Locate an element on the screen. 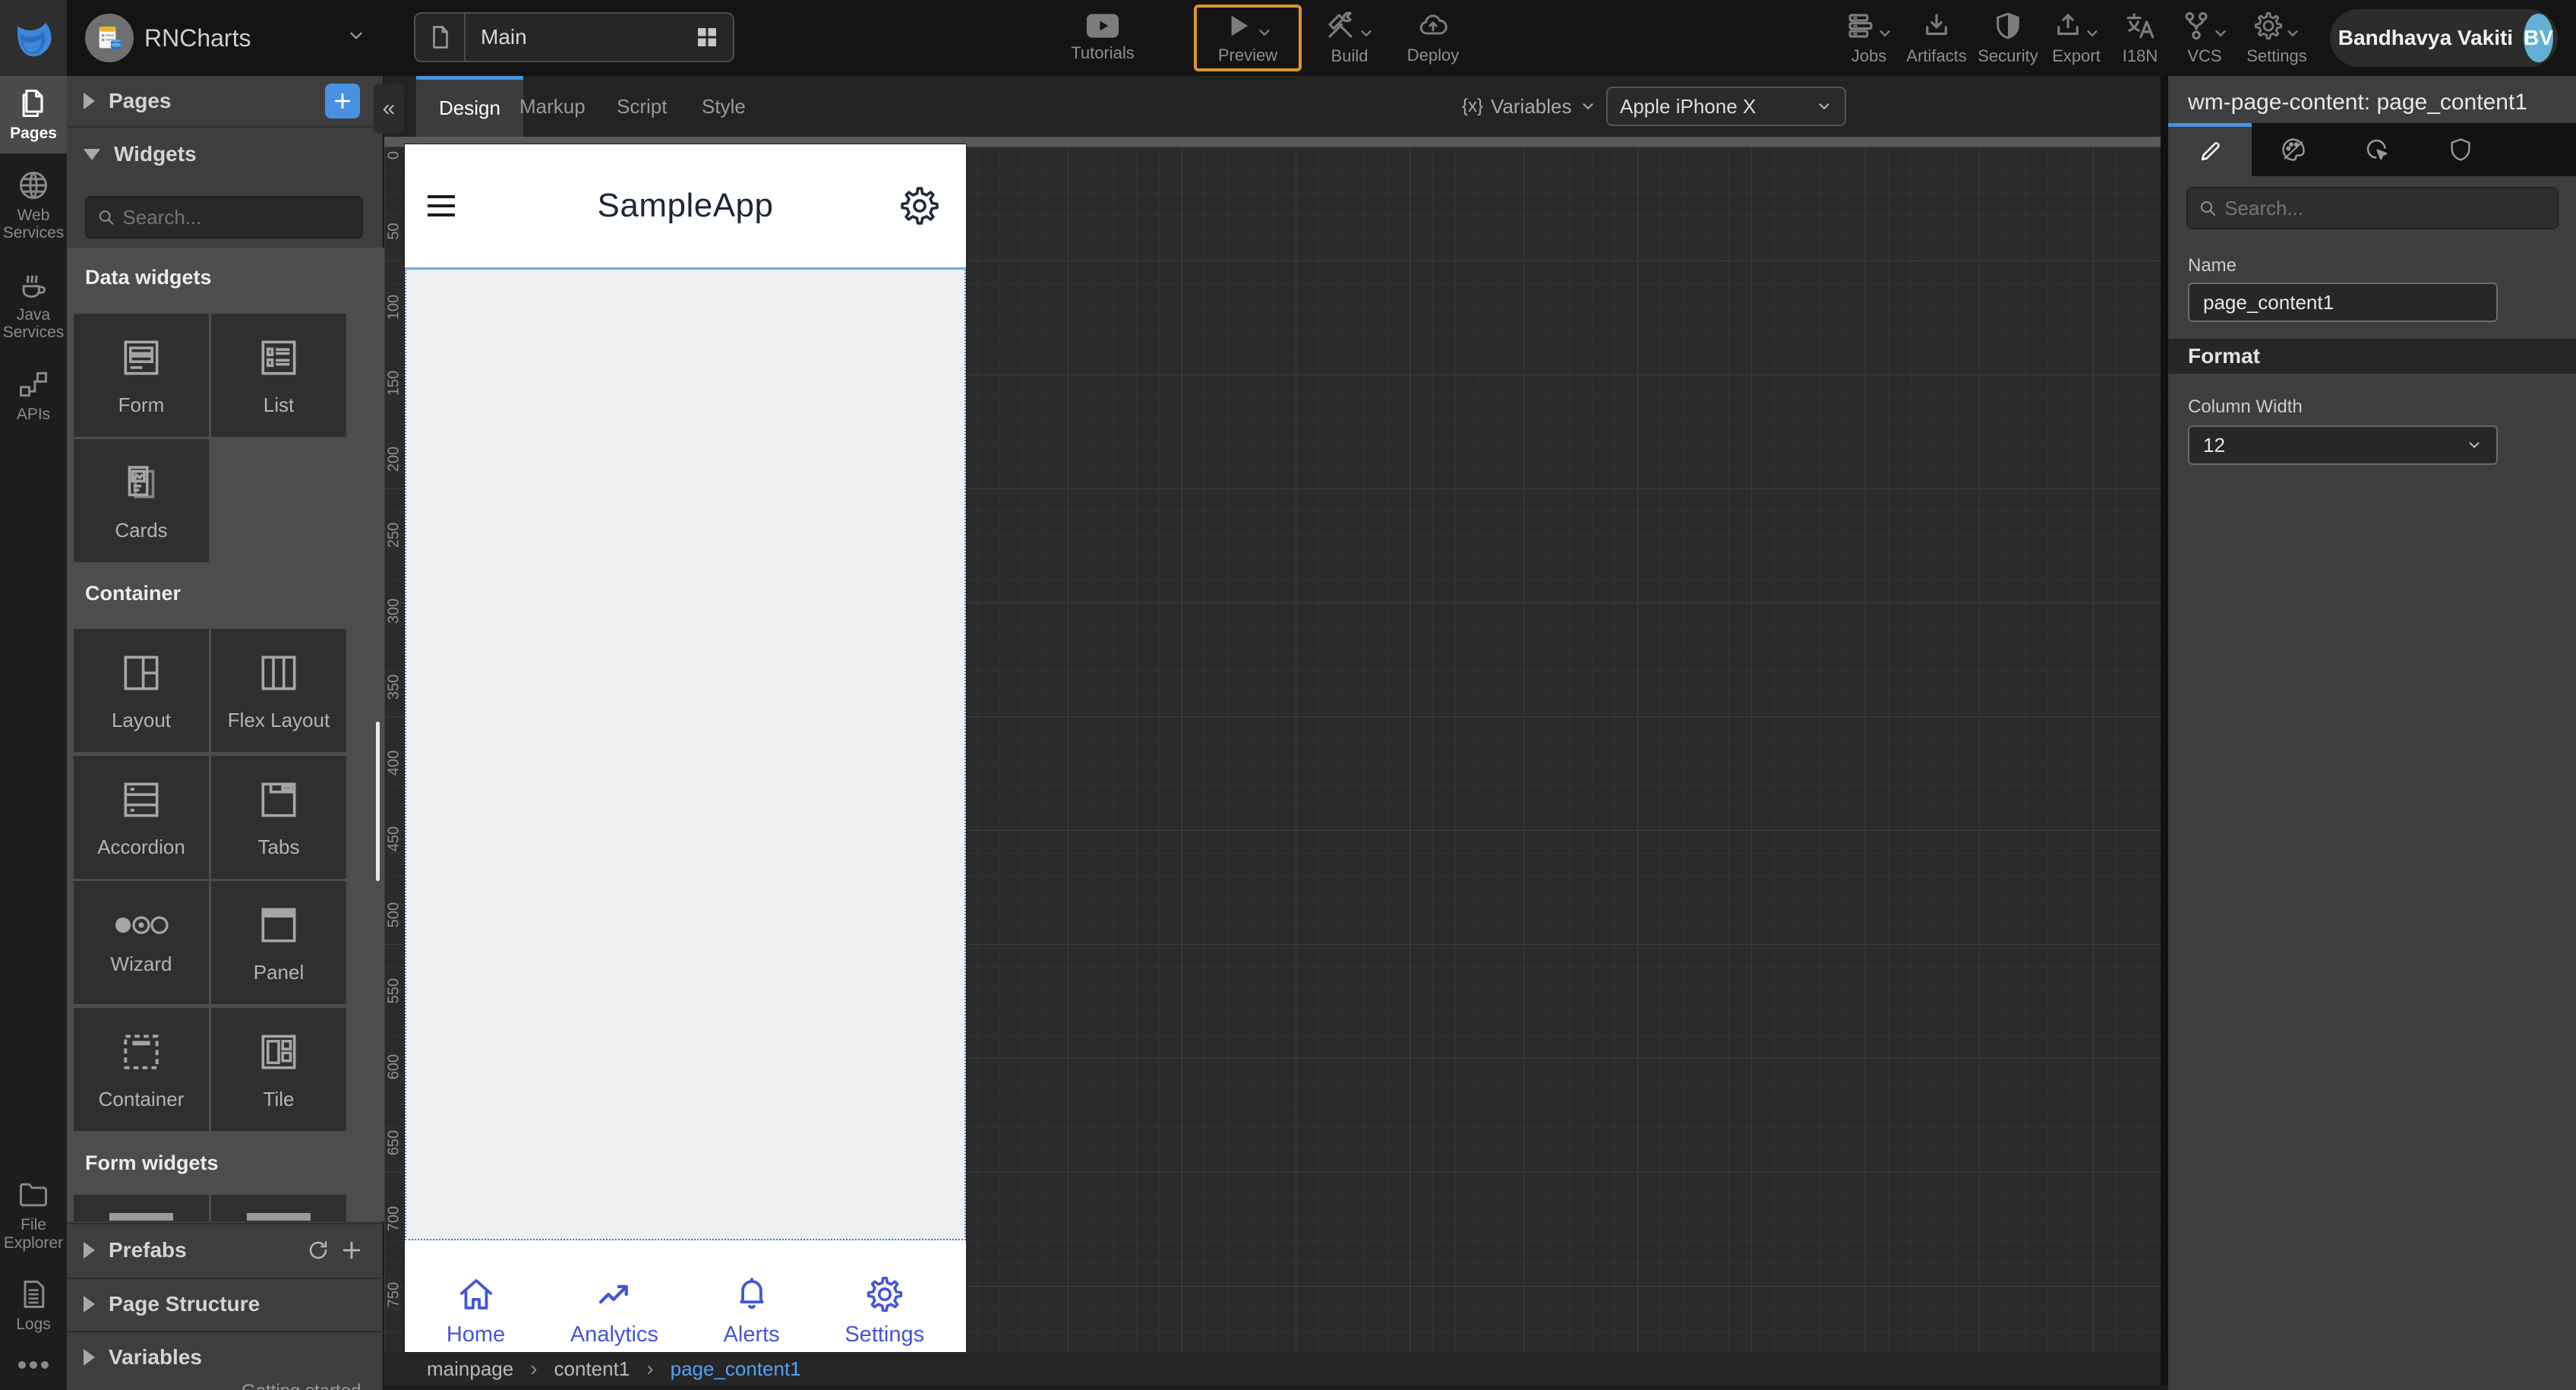  deploy-button: Deploy is located at coordinates (1433, 38).